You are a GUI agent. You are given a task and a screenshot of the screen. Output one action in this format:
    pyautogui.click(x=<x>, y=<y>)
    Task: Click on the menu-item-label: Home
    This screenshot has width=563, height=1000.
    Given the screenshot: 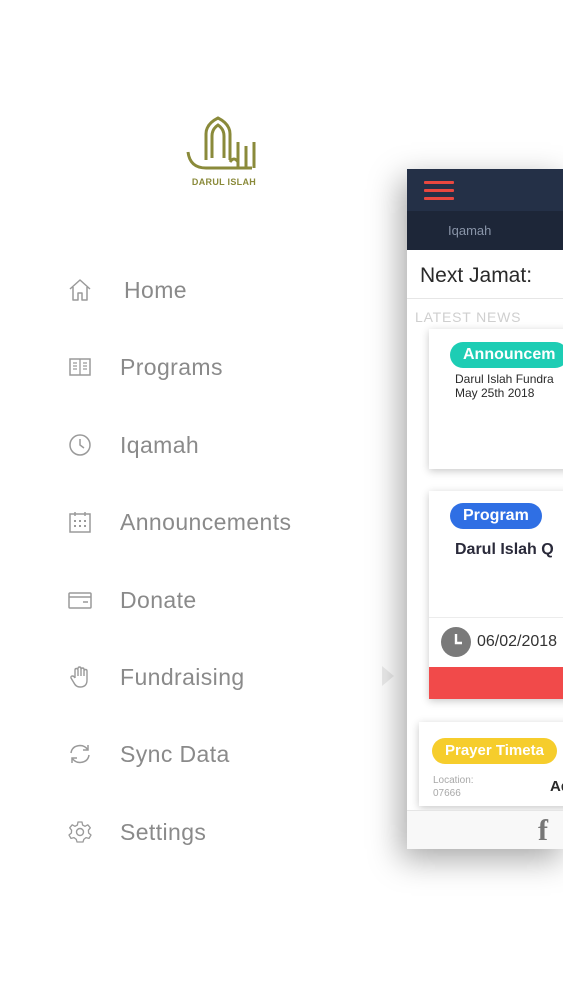 What is the action you would take?
    pyautogui.click(x=155, y=289)
    